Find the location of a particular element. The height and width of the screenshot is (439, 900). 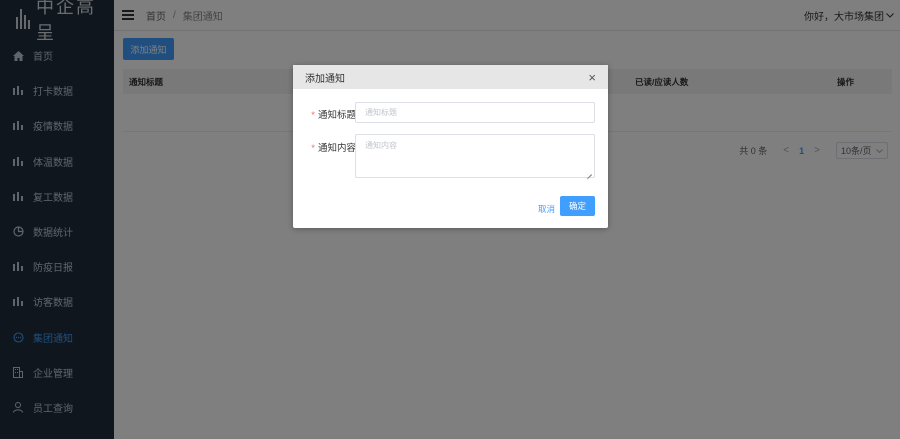

title-label: * 通知标题 is located at coordinates (333, 115).